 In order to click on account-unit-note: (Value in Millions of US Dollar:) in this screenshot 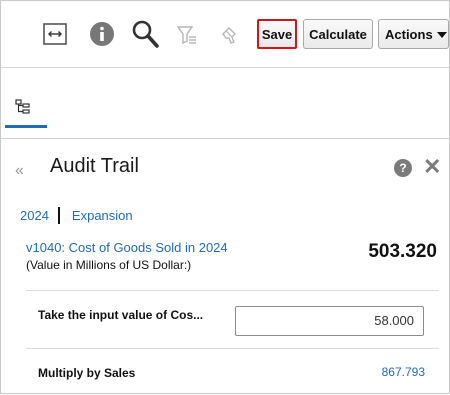, I will do `click(109, 265)`.